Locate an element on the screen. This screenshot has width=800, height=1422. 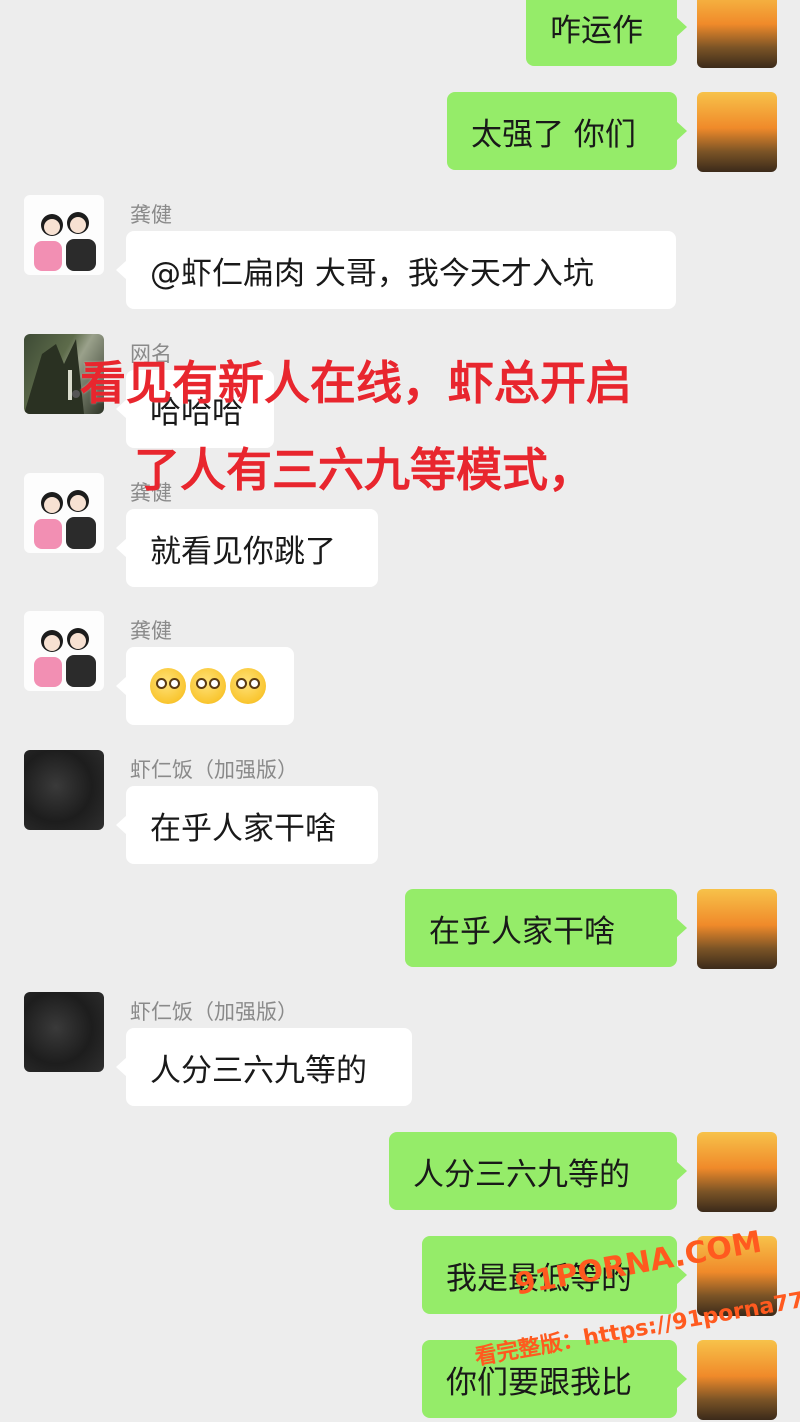
message-bubble is located at coordinates (205, 686).